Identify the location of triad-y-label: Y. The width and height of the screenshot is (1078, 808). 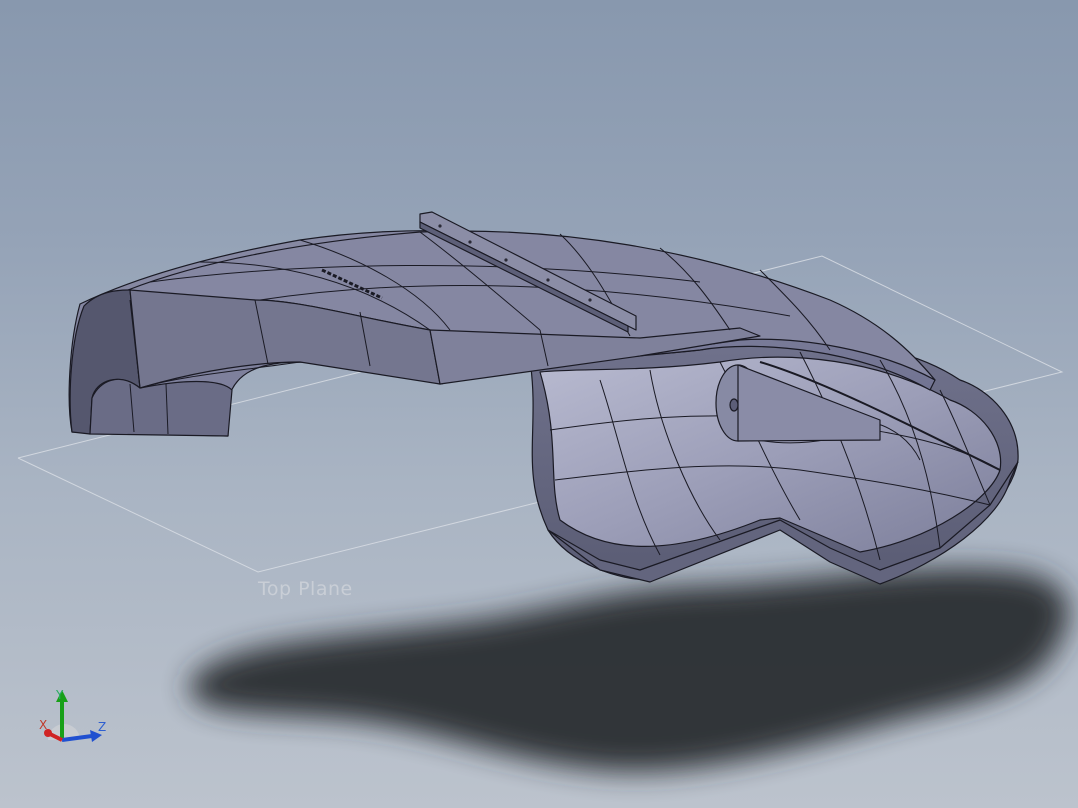
(60, 695).